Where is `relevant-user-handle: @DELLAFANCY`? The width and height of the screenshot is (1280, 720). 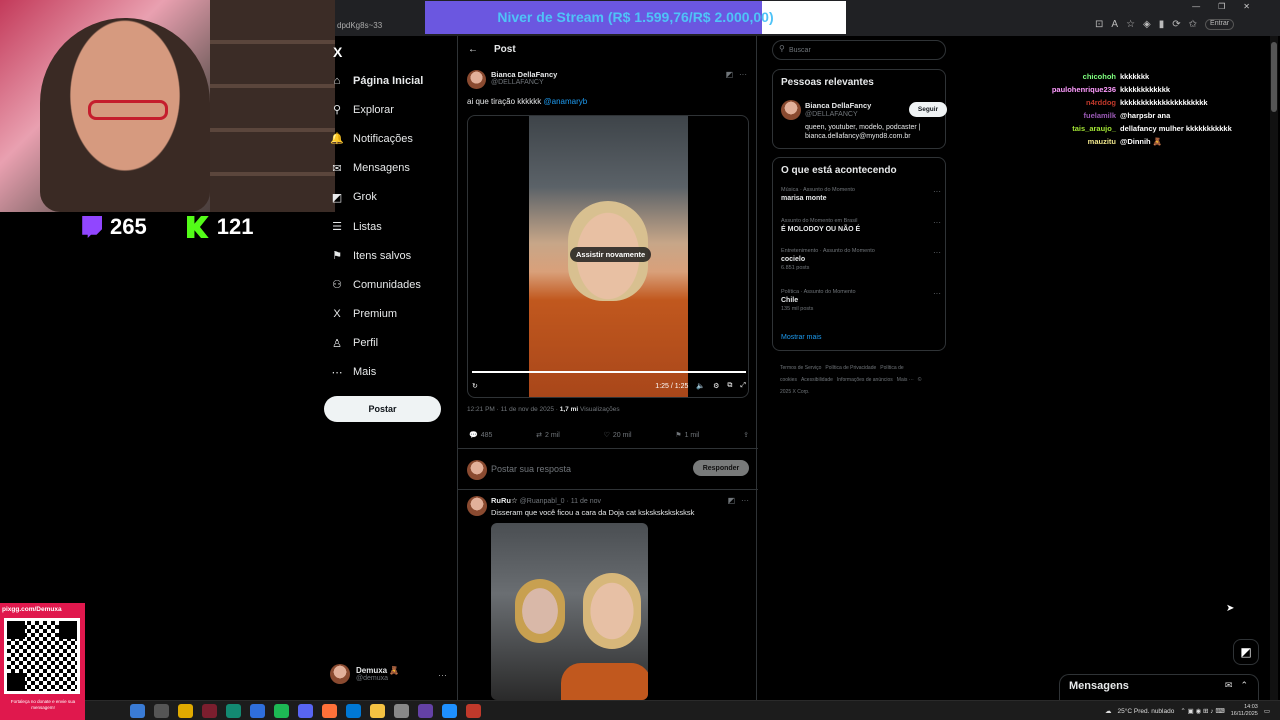 relevant-user-handle: @DELLAFANCY is located at coordinates (831, 114).